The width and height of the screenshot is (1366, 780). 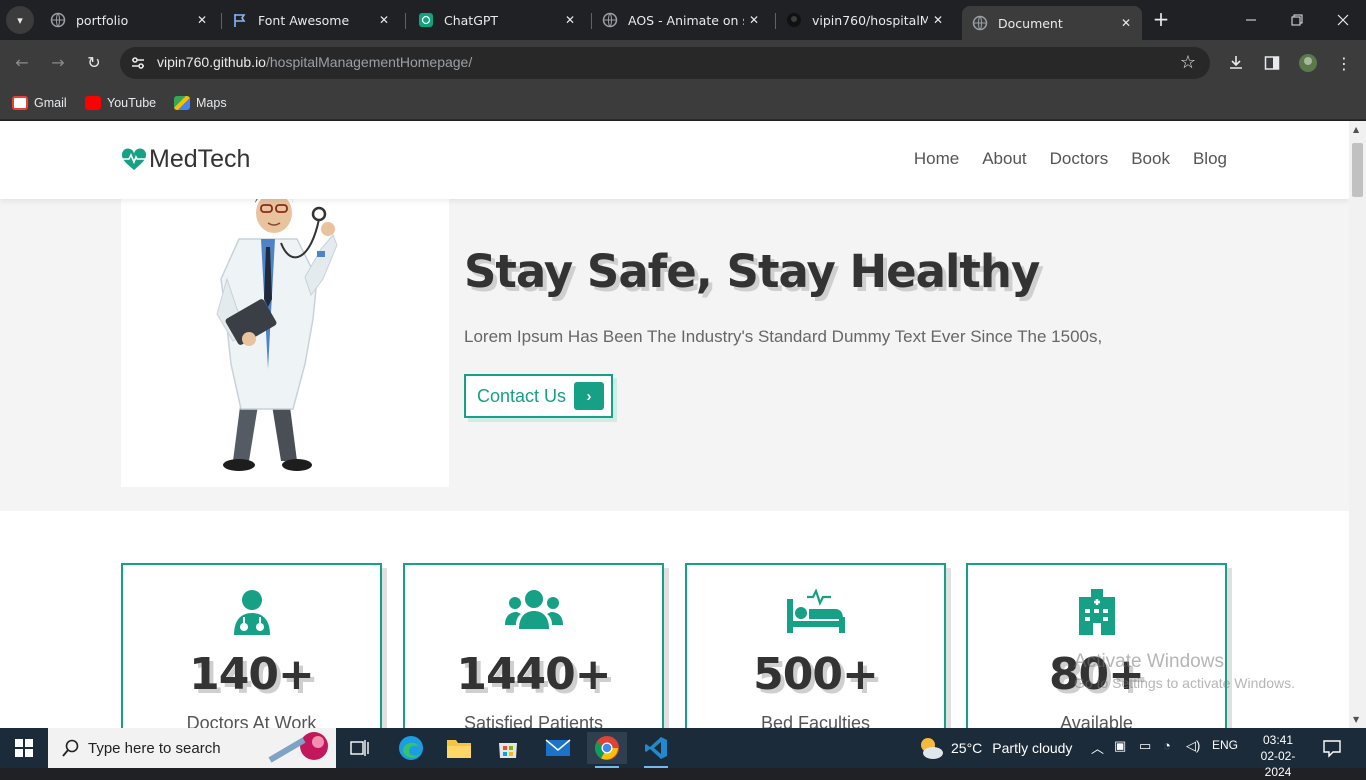 I want to click on volume-icon: ◁), so click(x=1193, y=746).